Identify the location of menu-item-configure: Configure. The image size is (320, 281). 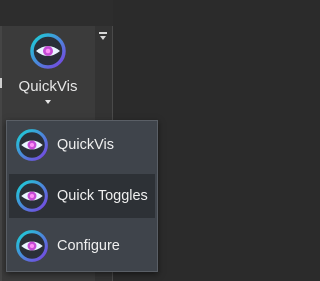
(82, 246).